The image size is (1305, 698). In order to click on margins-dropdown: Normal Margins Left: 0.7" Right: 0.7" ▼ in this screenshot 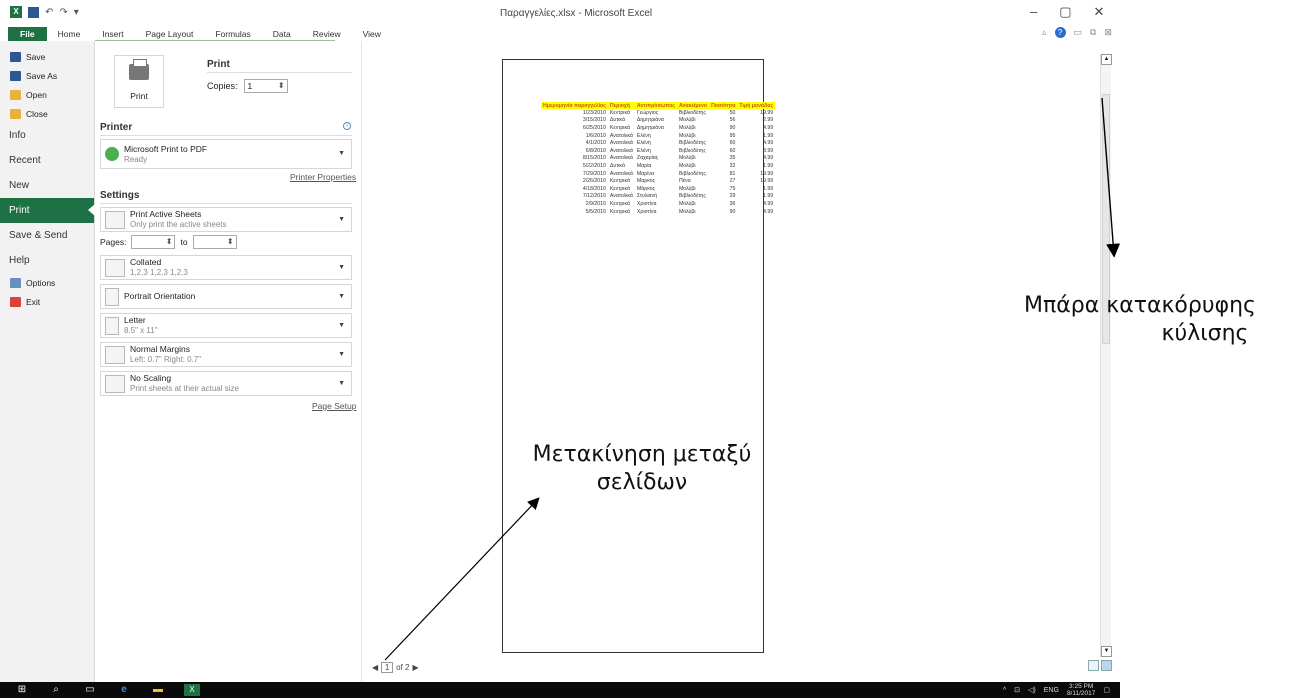, I will do `click(226, 354)`.